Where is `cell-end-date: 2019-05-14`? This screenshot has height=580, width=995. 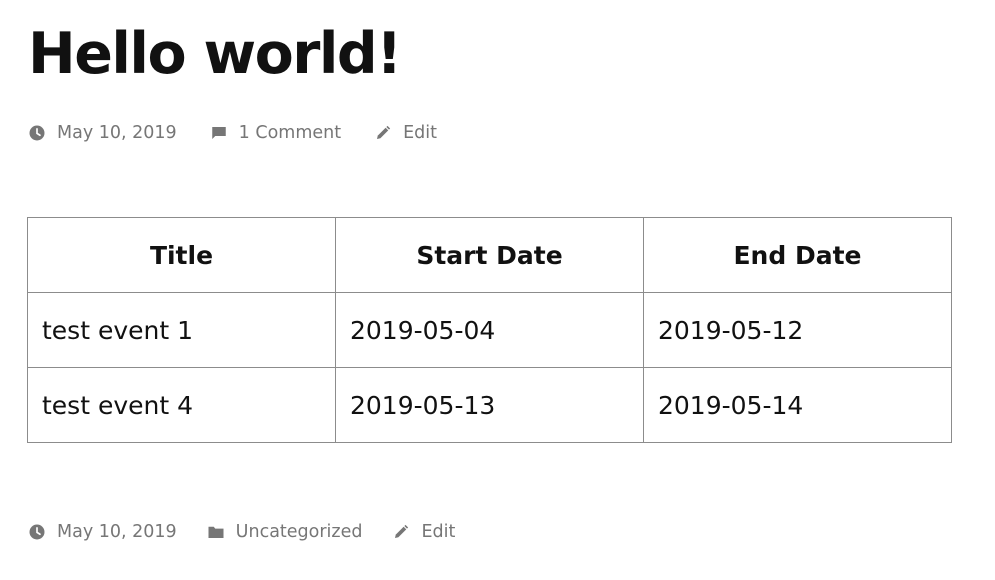 cell-end-date: 2019-05-14 is located at coordinates (797, 405).